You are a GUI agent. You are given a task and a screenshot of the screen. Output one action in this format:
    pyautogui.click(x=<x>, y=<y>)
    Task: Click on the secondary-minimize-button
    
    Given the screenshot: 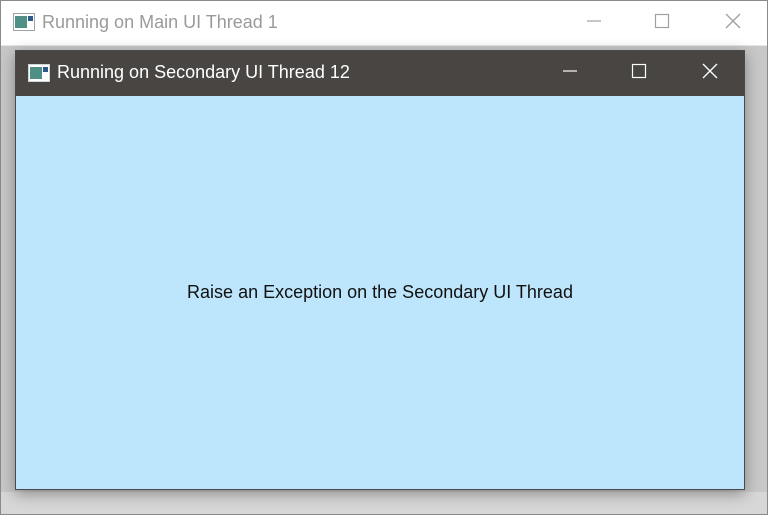 What is the action you would take?
    pyautogui.click(x=570, y=73)
    